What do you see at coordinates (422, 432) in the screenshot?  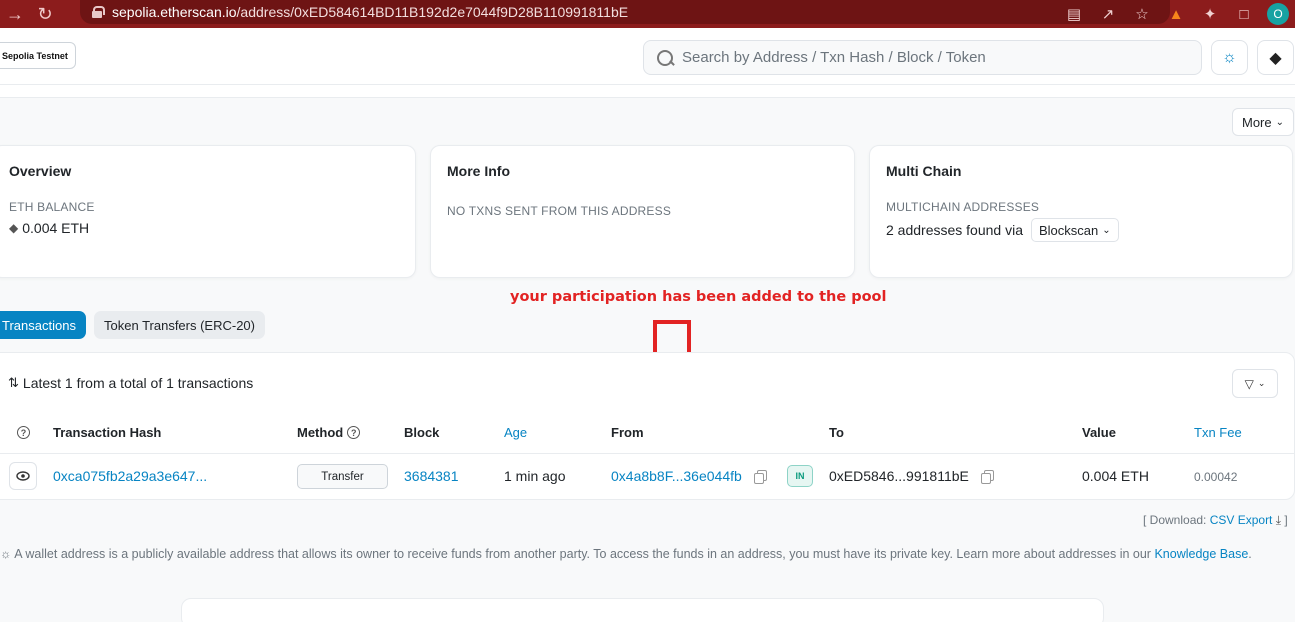 I see `col-block: Block` at bounding box center [422, 432].